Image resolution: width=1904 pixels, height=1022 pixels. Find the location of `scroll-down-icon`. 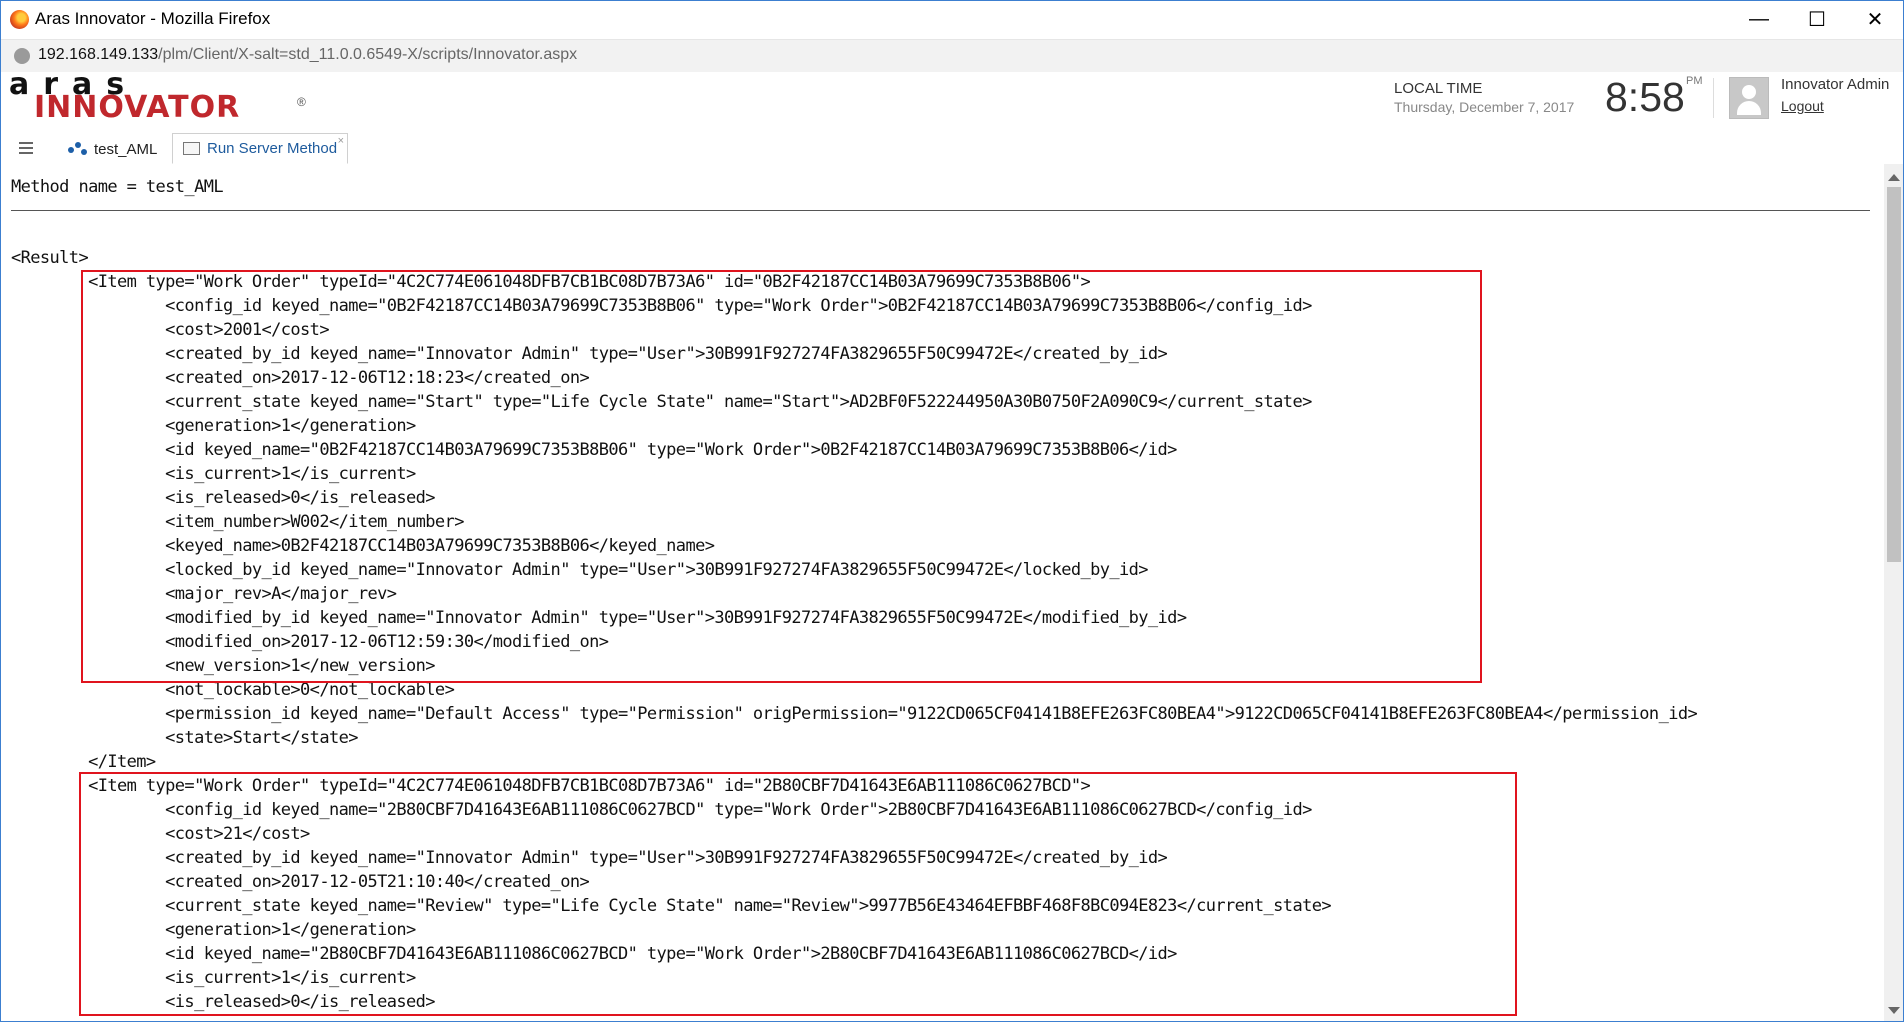

scroll-down-icon is located at coordinates (1894, 1010).